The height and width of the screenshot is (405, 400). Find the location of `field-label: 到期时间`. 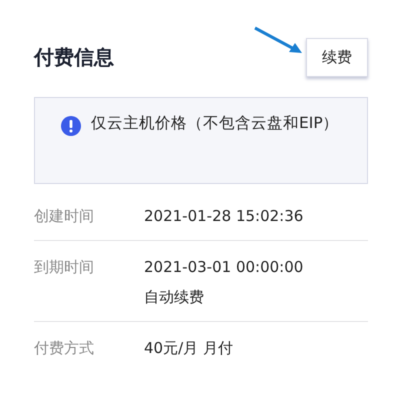

field-label: 到期时间 is located at coordinates (64, 267).